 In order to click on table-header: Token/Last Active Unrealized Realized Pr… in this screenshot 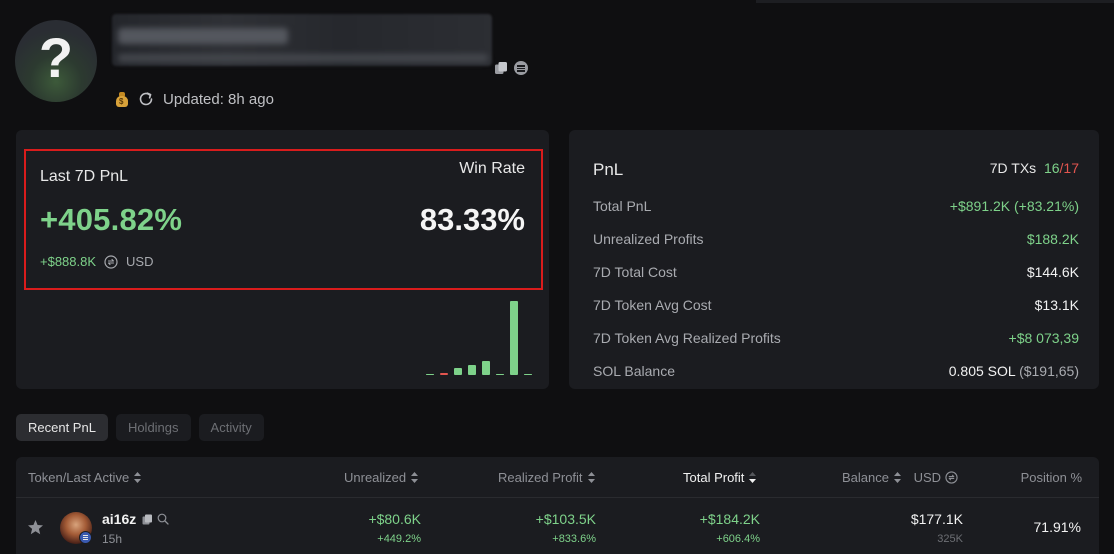, I will do `click(557, 477)`.